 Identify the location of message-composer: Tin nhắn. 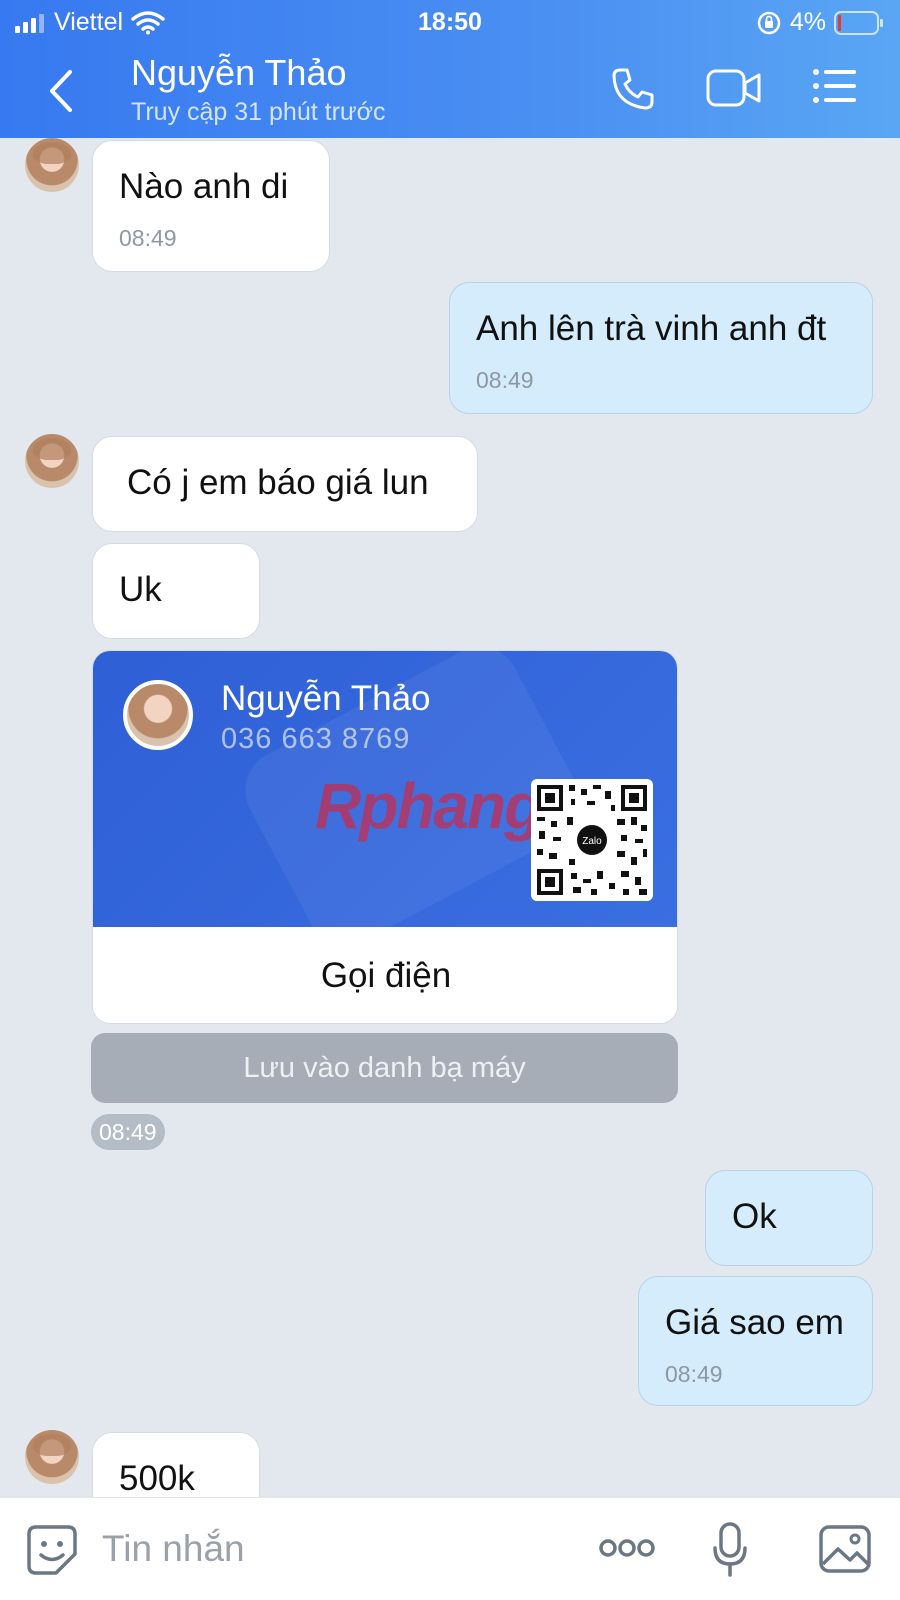
(450, 1548).